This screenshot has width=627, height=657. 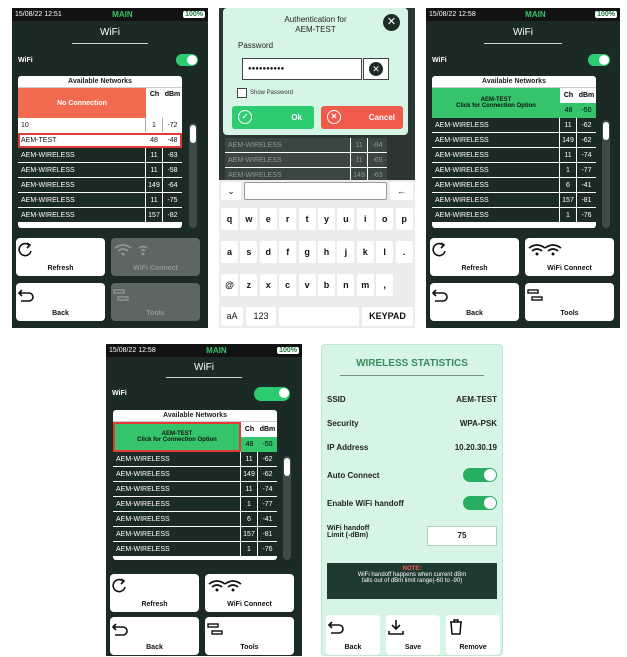 I want to click on key: q, so click(x=229, y=219).